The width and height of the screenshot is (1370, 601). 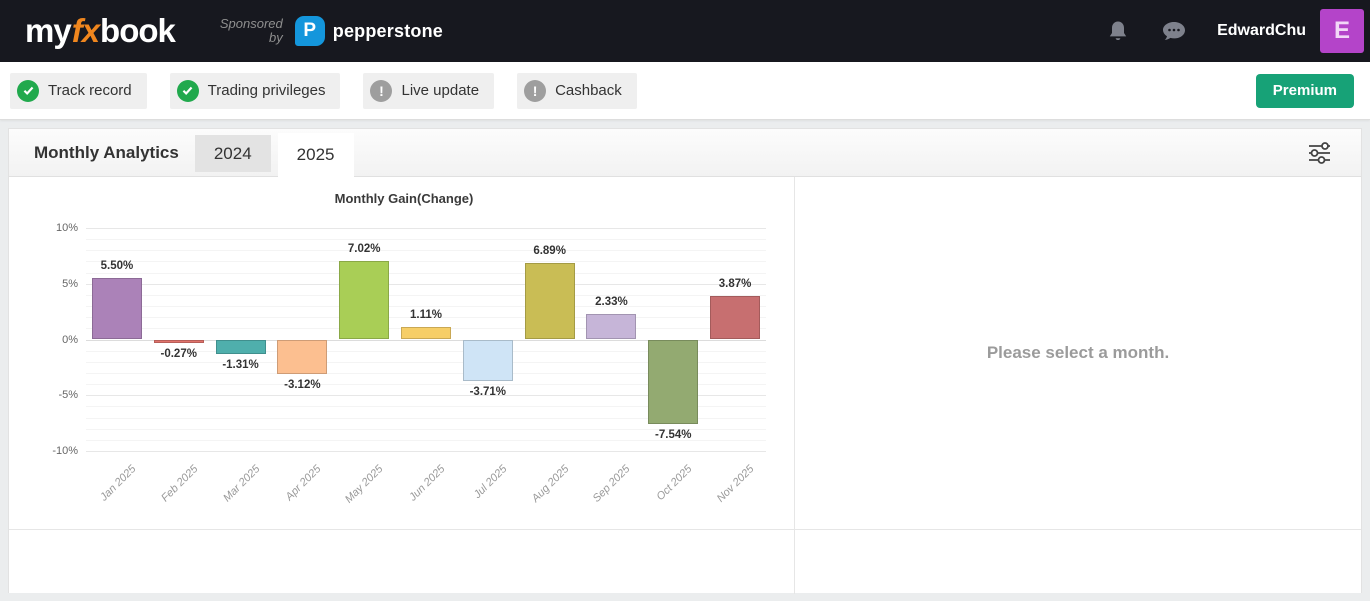 What do you see at coordinates (612, 484) in the screenshot?
I see `x-axis-label: Sep 2025` at bounding box center [612, 484].